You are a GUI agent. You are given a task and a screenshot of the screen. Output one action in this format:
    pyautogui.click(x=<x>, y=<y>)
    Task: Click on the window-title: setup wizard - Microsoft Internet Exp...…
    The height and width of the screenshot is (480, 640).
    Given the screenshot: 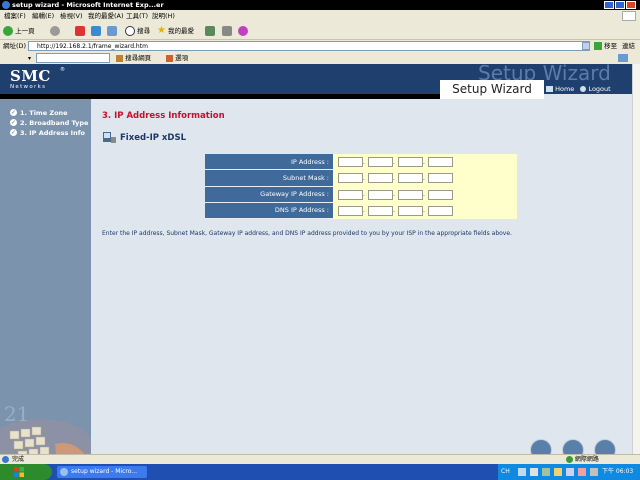 What is the action you would take?
    pyautogui.click(x=88, y=5)
    